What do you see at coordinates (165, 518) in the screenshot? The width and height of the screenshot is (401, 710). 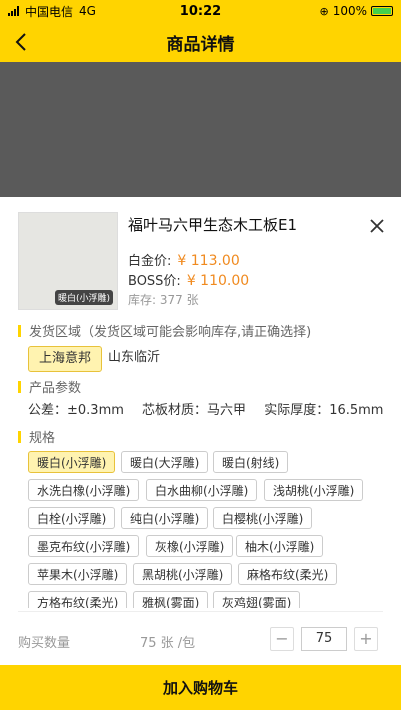 I see `spec-option: 纯白(小浮雕)` at bounding box center [165, 518].